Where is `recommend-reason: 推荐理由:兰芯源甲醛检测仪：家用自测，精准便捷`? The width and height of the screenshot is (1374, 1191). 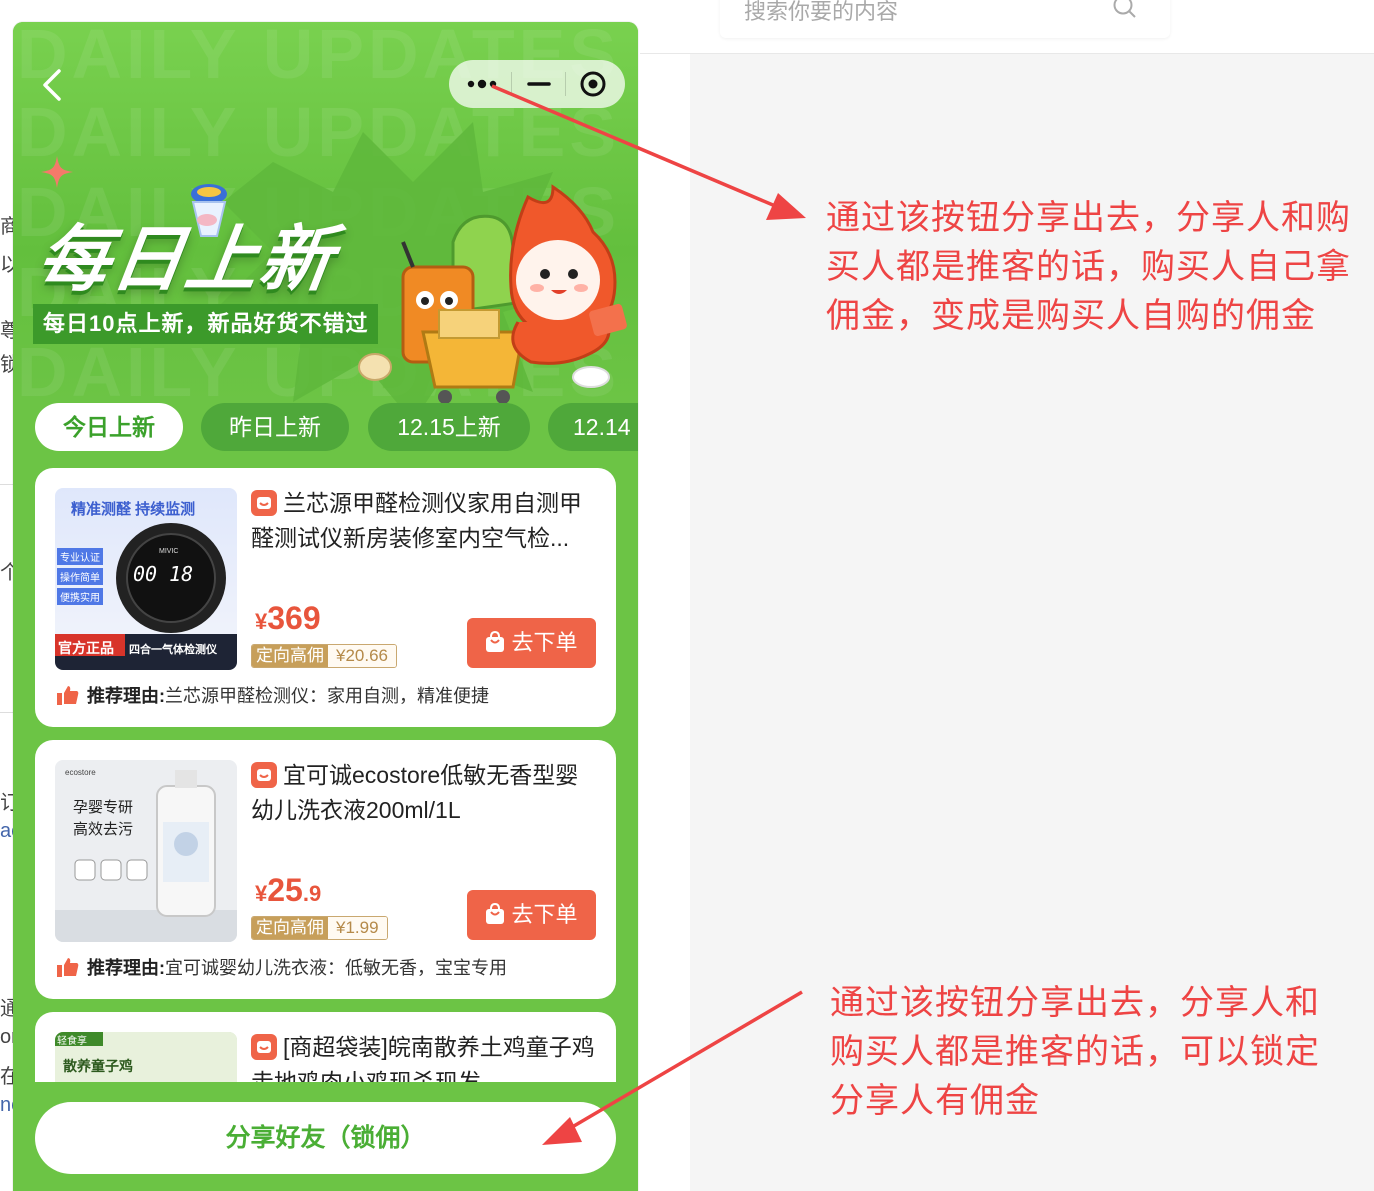
recommend-reason: 推荐理由:兰芯源甲醛检测仪：家用自测，精准便捷 is located at coordinates (273, 695).